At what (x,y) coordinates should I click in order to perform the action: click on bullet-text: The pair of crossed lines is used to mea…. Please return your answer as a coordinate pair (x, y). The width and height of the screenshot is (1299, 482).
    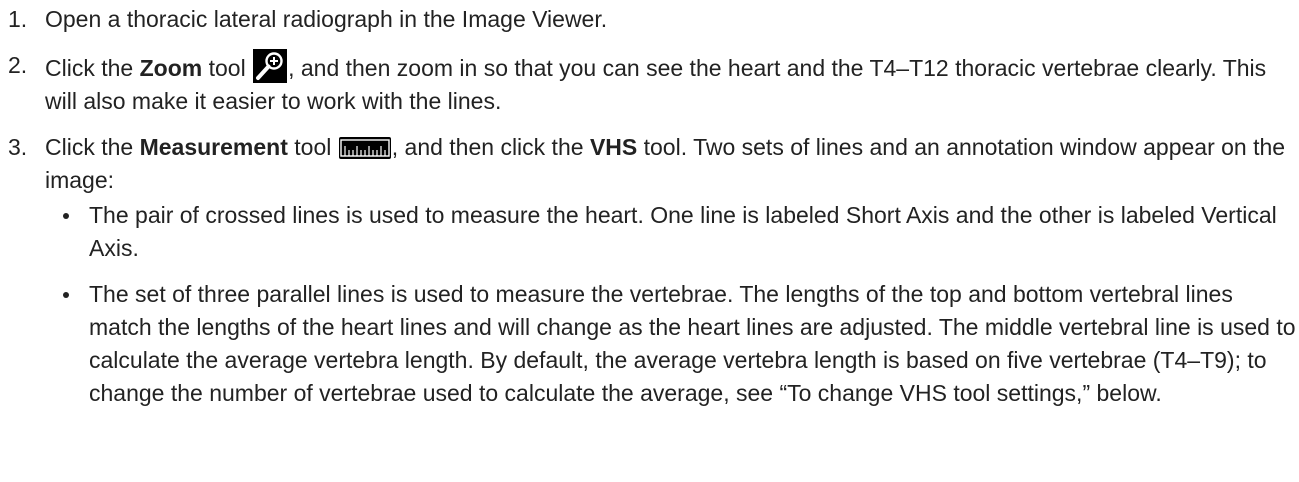
    Looking at the image, I should click on (683, 231).